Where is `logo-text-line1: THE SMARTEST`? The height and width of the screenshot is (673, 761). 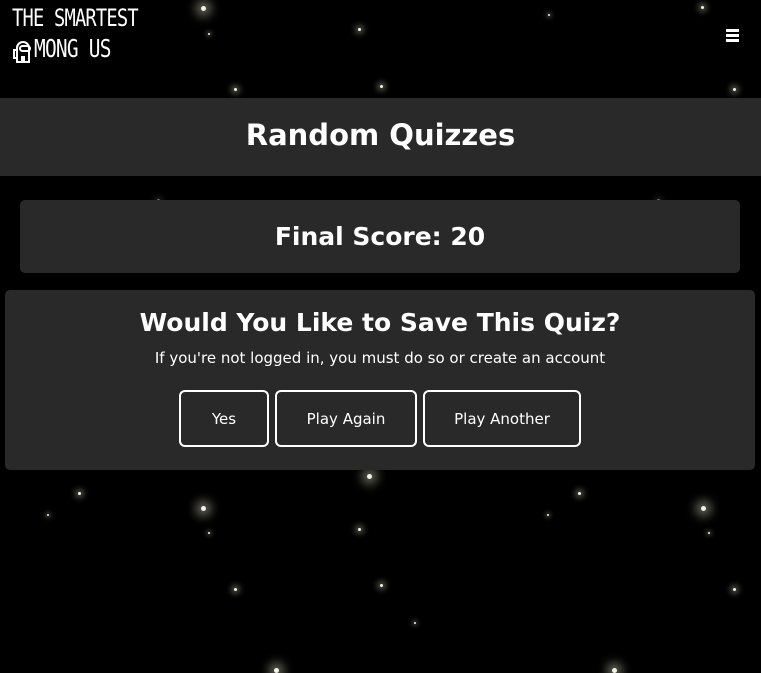 logo-text-line1: THE SMARTEST is located at coordinates (75, 18).